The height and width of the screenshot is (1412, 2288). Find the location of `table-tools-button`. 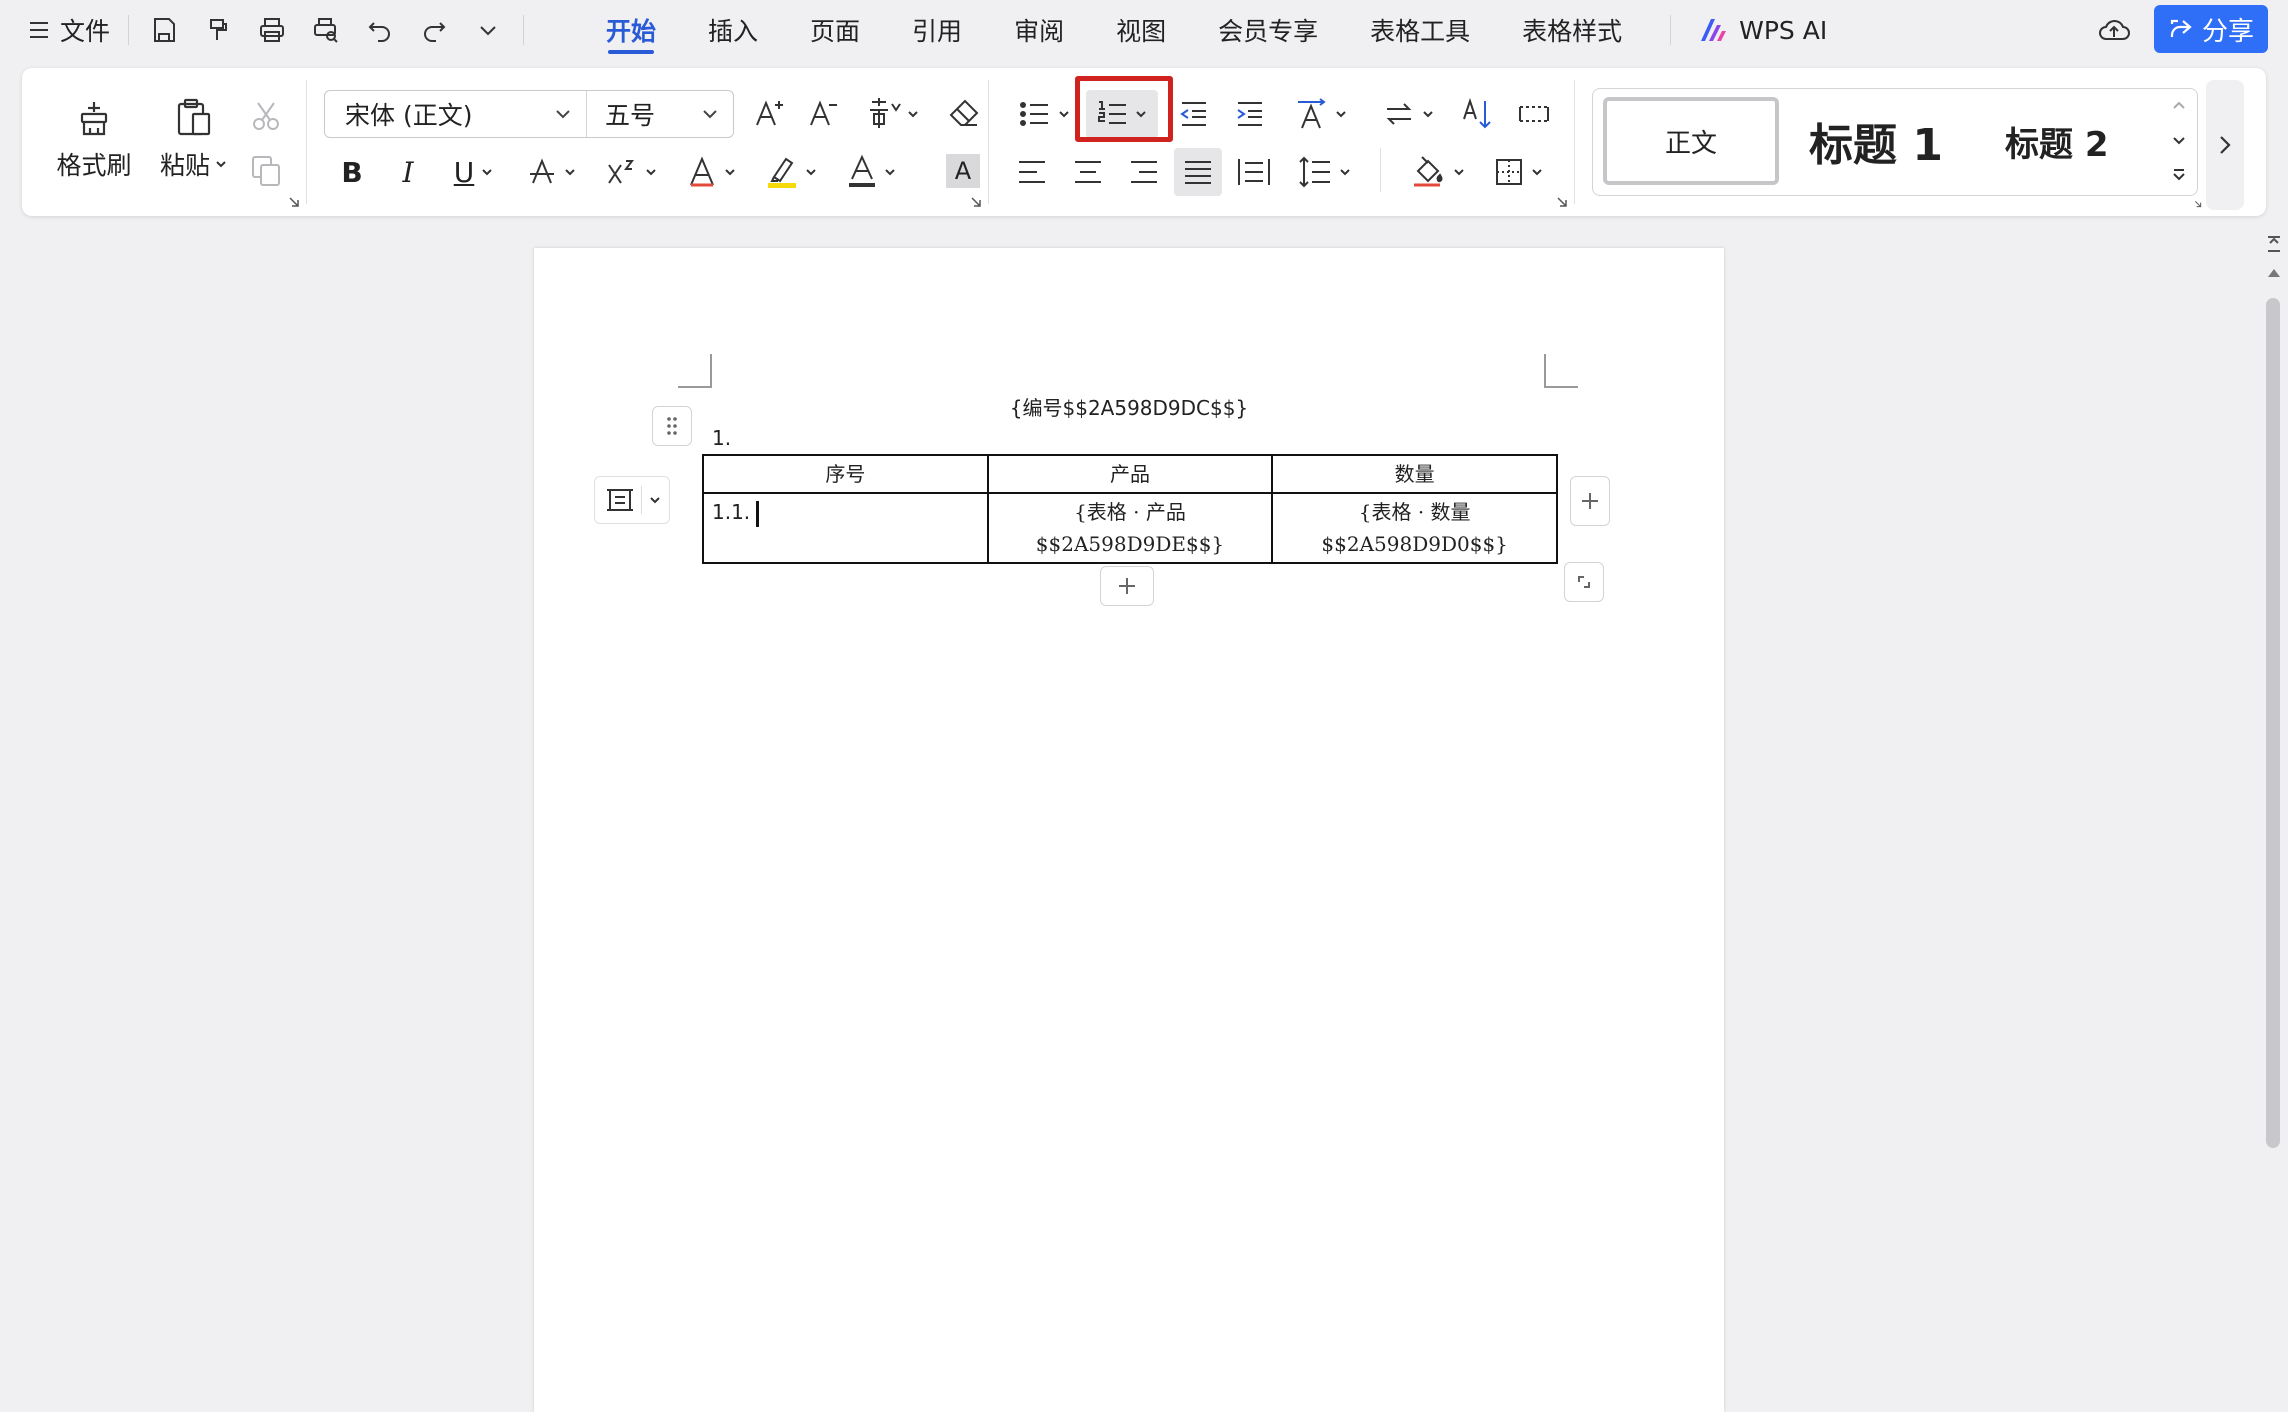

table-tools-button is located at coordinates (632, 500).